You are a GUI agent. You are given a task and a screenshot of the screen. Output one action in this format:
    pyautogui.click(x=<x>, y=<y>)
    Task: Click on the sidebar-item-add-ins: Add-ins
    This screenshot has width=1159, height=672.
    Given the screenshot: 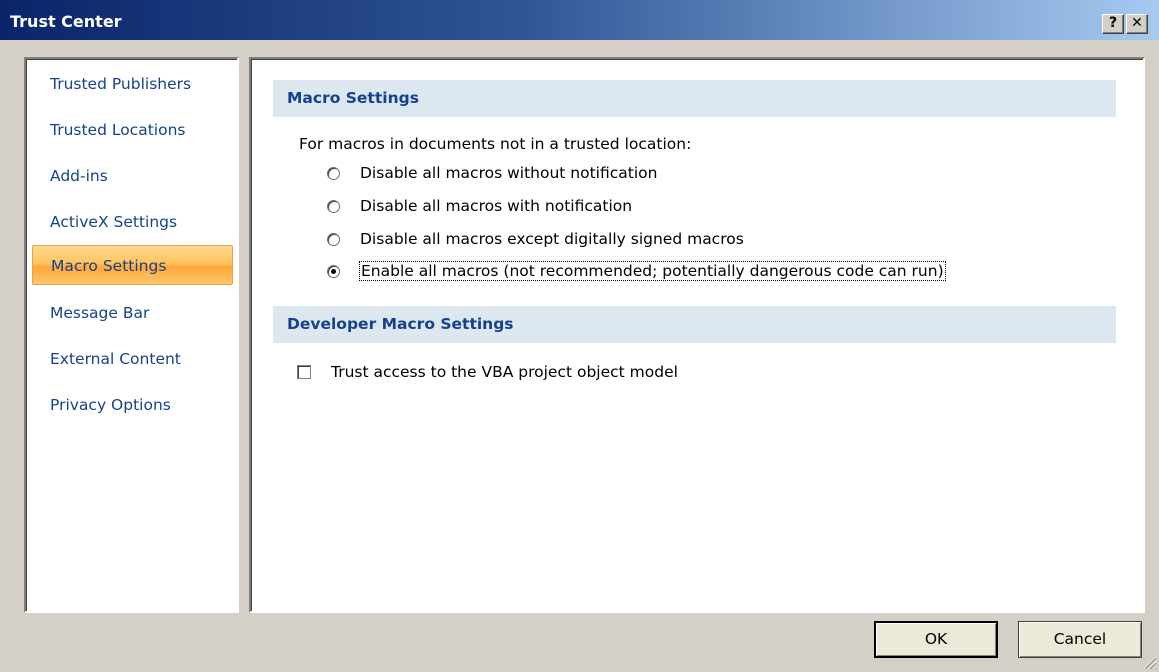 What is the action you would take?
    pyautogui.click(x=132, y=176)
    